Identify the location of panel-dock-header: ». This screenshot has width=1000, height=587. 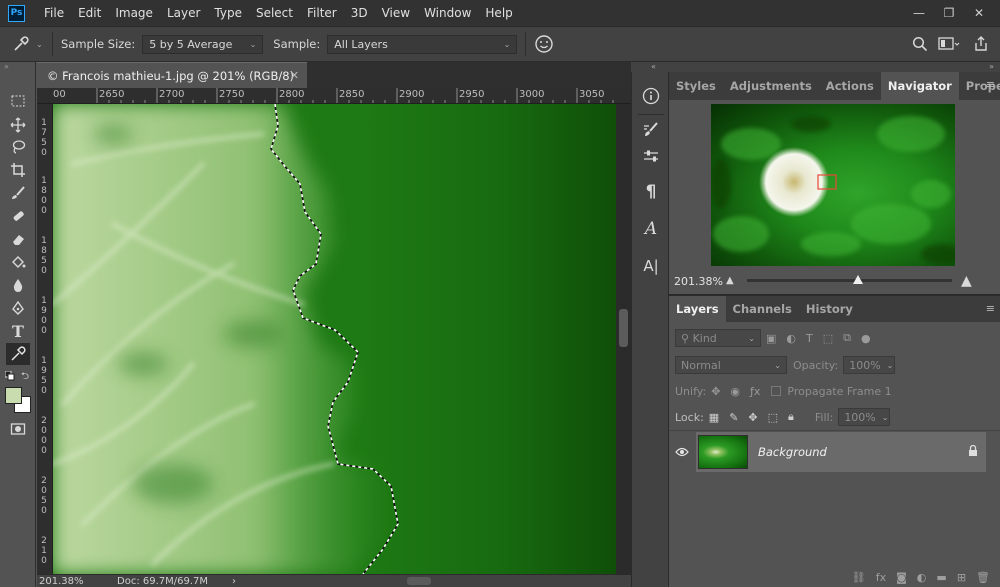
(834, 67).